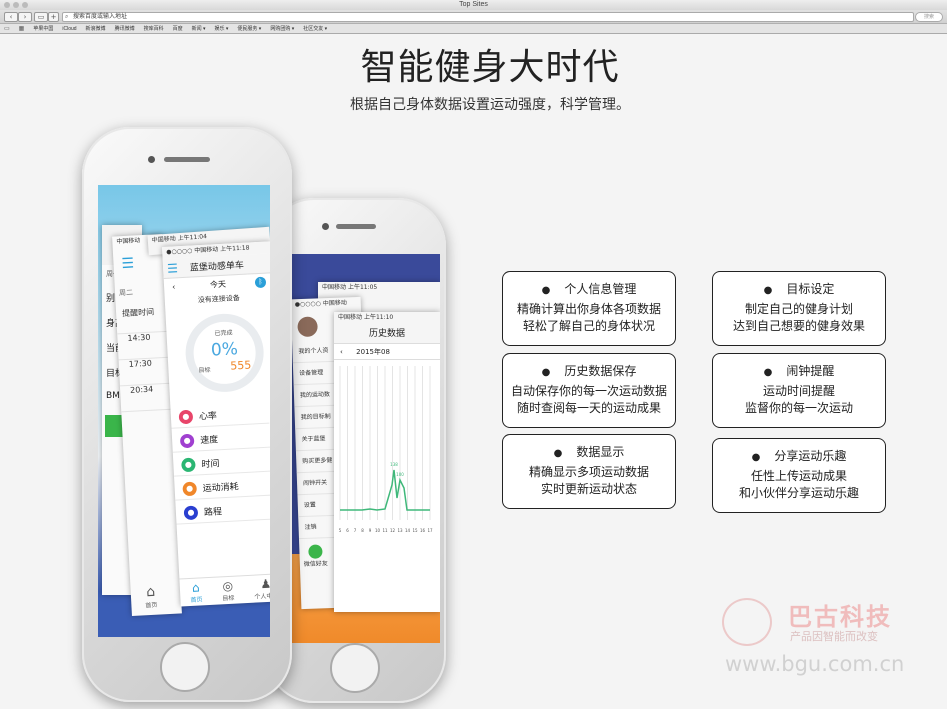 The image size is (947, 709). What do you see at coordinates (53, 17) in the screenshot?
I see `add-tab-button: +` at bounding box center [53, 17].